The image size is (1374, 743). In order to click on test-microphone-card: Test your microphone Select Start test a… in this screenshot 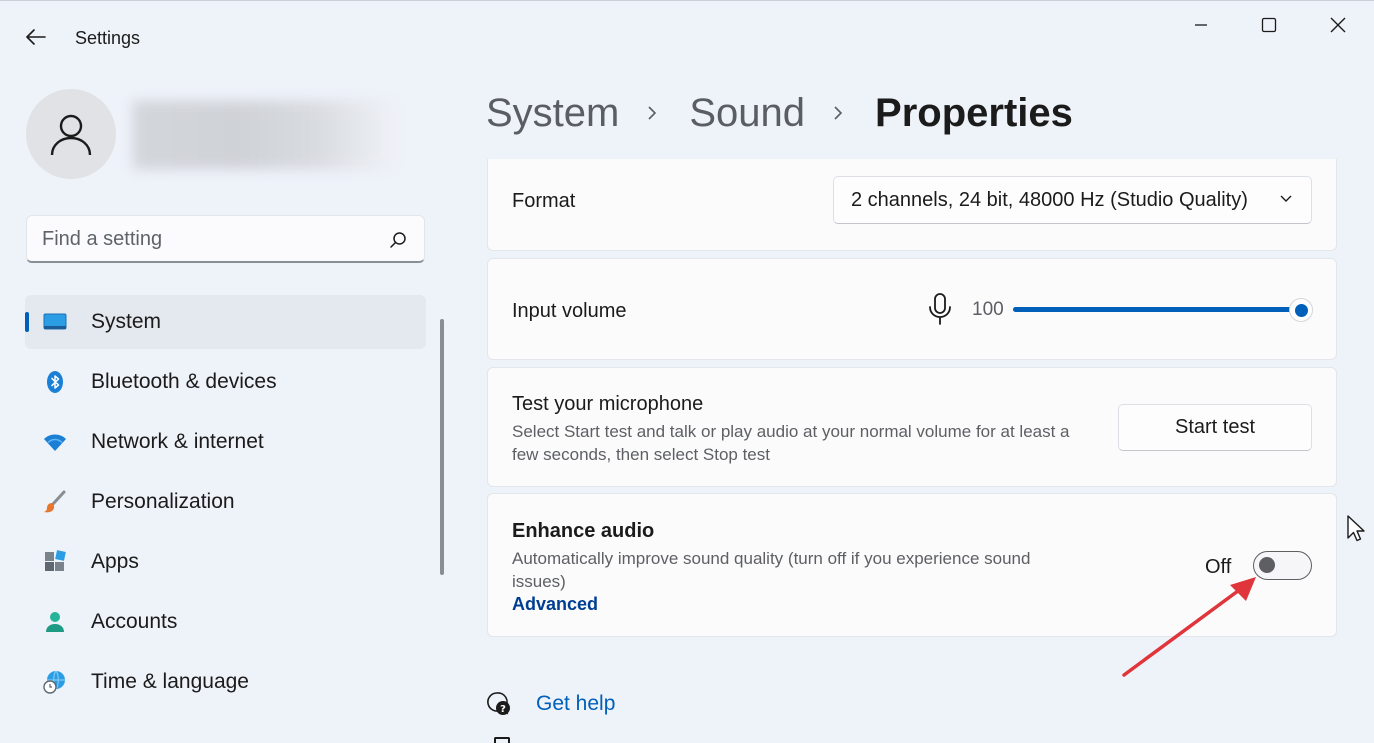, I will do `click(912, 427)`.